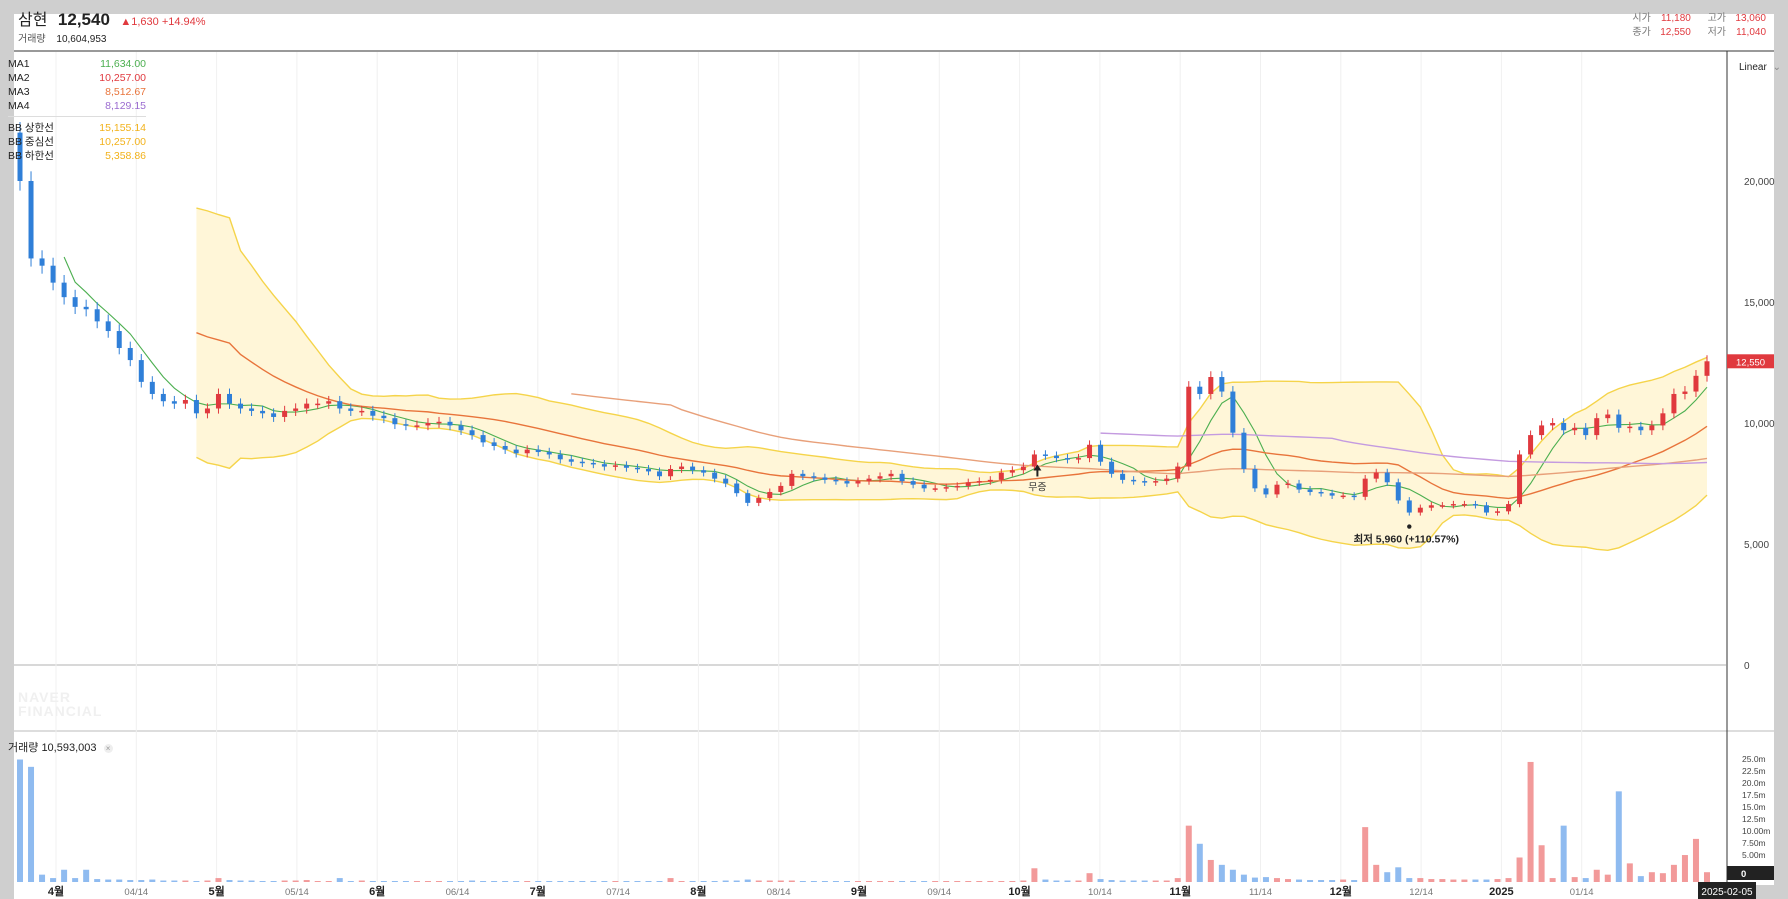  I want to click on x-tick-label: 6월, so click(377, 891).